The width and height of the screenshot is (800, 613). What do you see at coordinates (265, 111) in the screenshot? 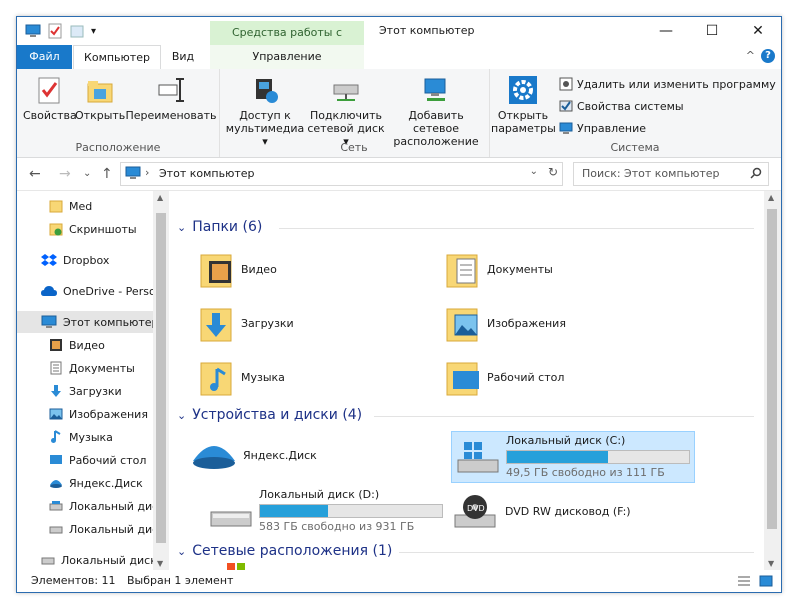
I see `media-access-button: Доступ к мультимедиа ▾` at bounding box center [265, 111].